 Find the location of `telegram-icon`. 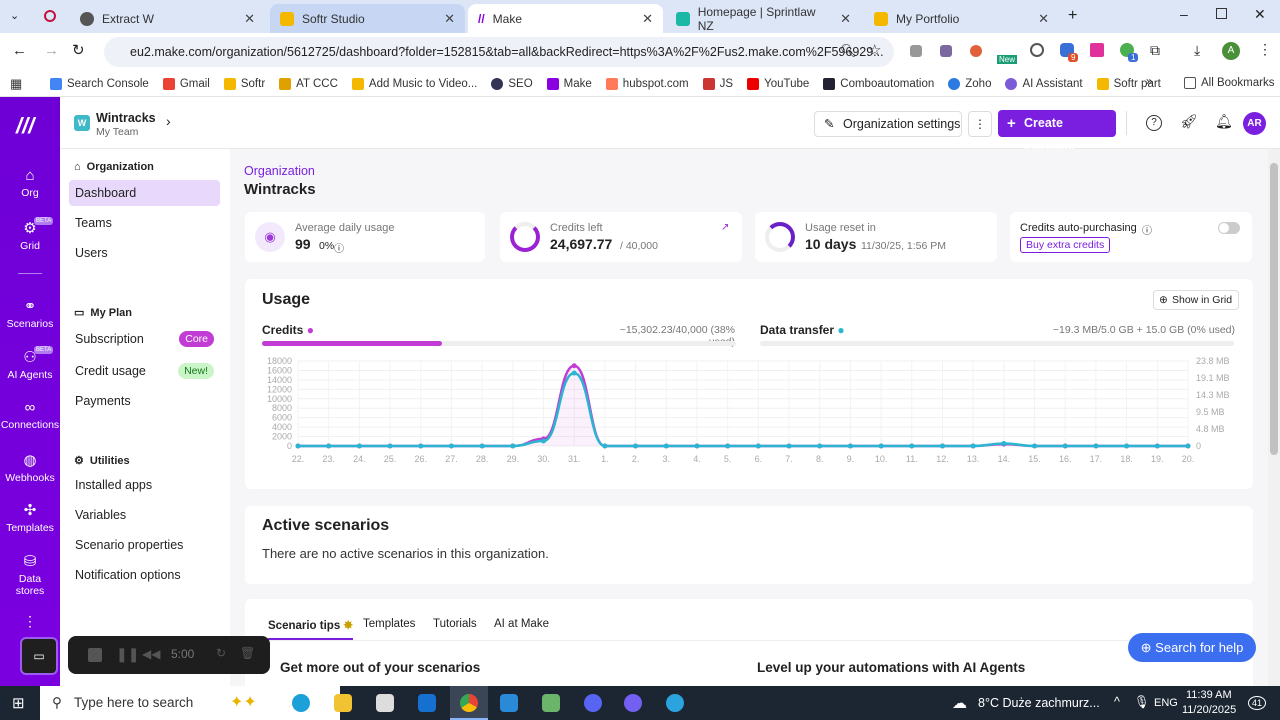

telegram-icon is located at coordinates (675, 703).